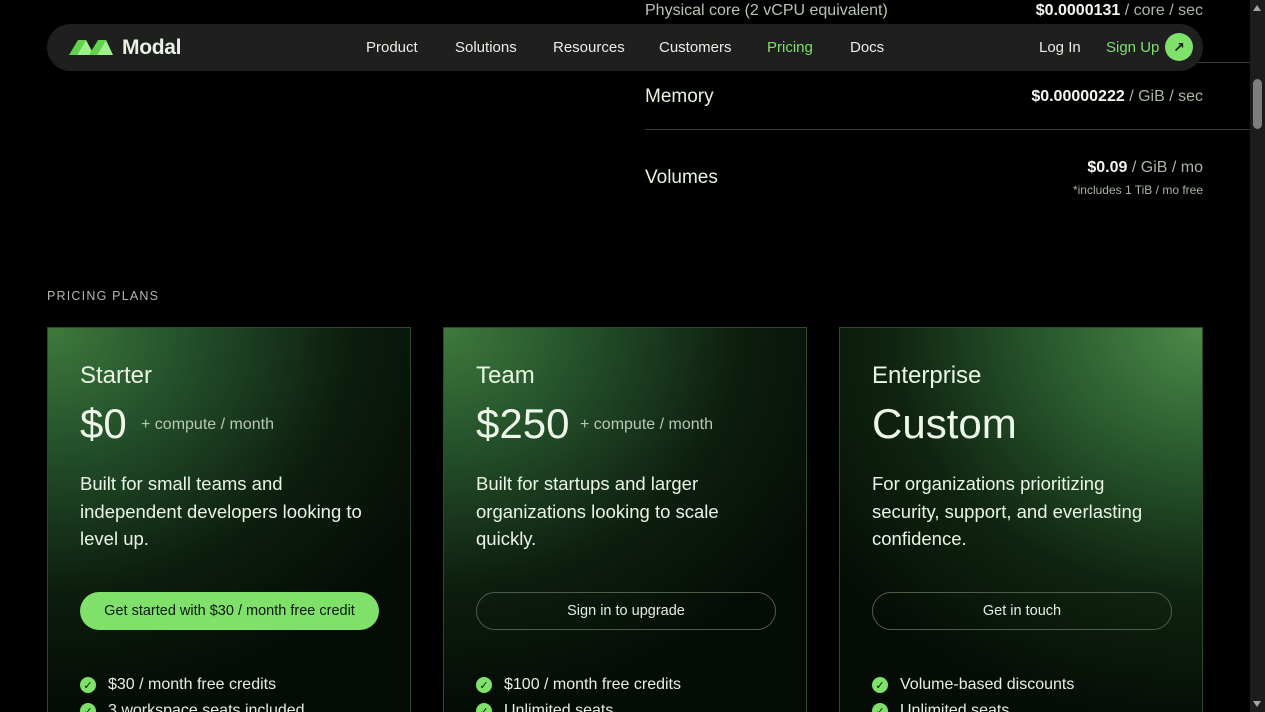 The height and width of the screenshot is (712, 1265). What do you see at coordinates (947, 129) in the screenshot?
I see `pricing-divider` at bounding box center [947, 129].